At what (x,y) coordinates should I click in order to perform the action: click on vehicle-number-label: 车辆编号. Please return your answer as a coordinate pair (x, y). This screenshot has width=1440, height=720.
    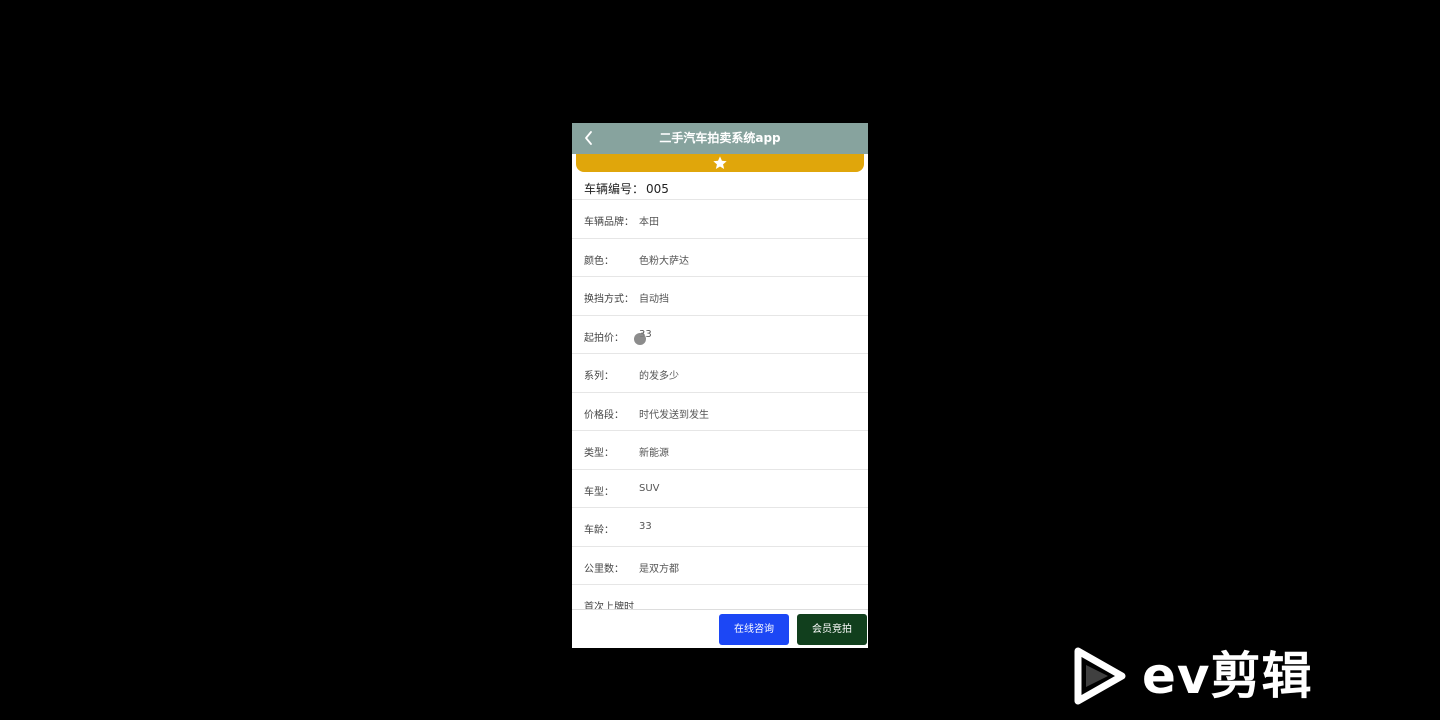
    Looking at the image, I should click on (608, 189).